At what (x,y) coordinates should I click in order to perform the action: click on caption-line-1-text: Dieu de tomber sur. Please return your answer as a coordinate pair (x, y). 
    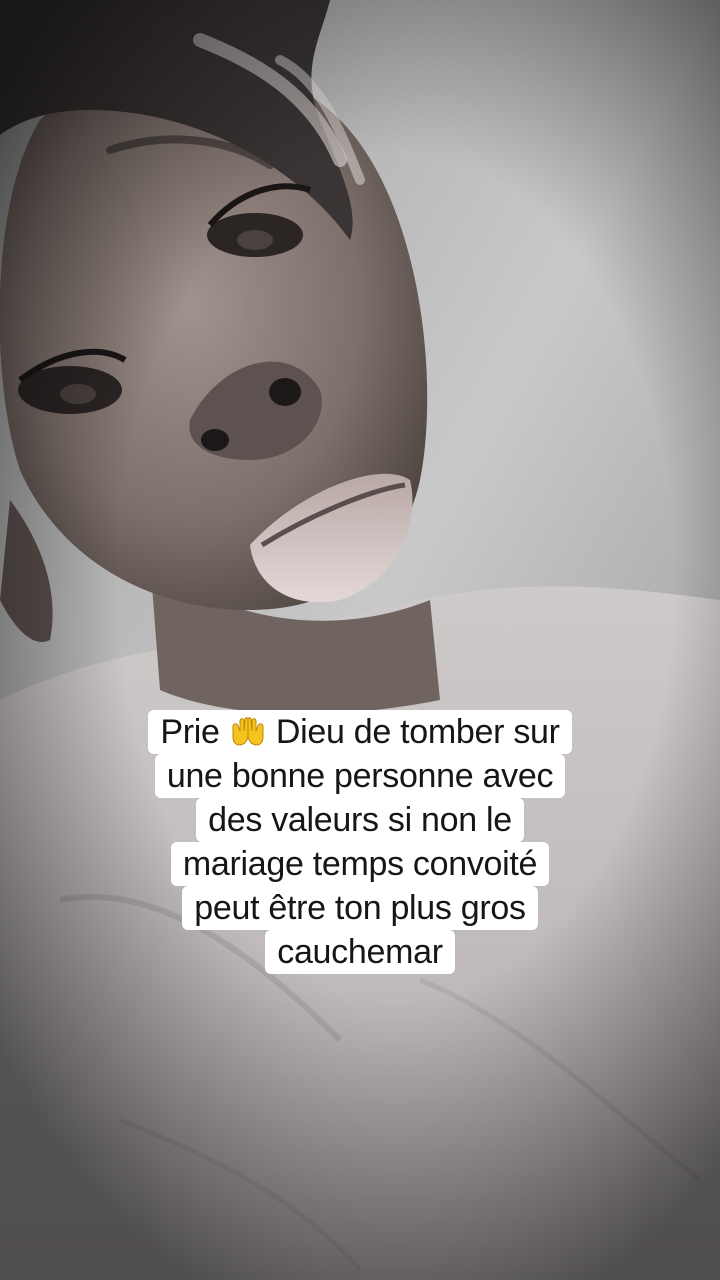
    Looking at the image, I should click on (417, 732).